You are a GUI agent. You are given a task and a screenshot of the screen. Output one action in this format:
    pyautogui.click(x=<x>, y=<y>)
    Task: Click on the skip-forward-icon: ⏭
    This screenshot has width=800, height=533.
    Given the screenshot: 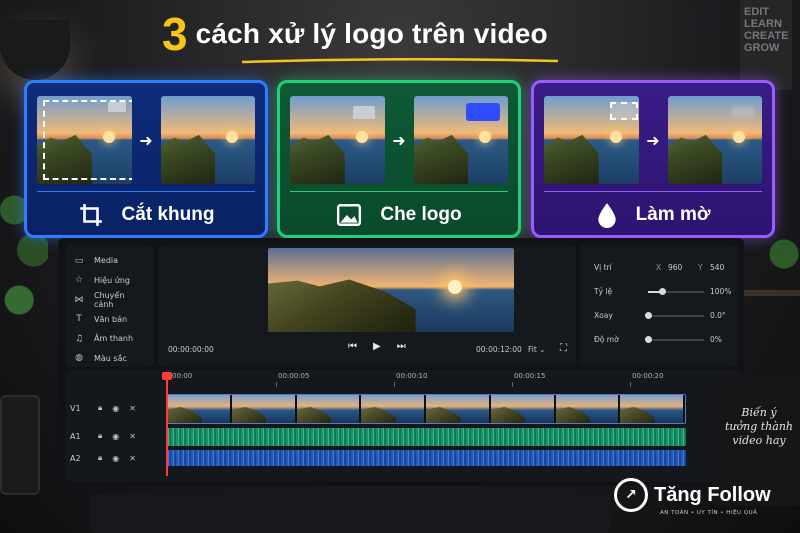 What is the action you would take?
    pyautogui.click(x=401, y=346)
    